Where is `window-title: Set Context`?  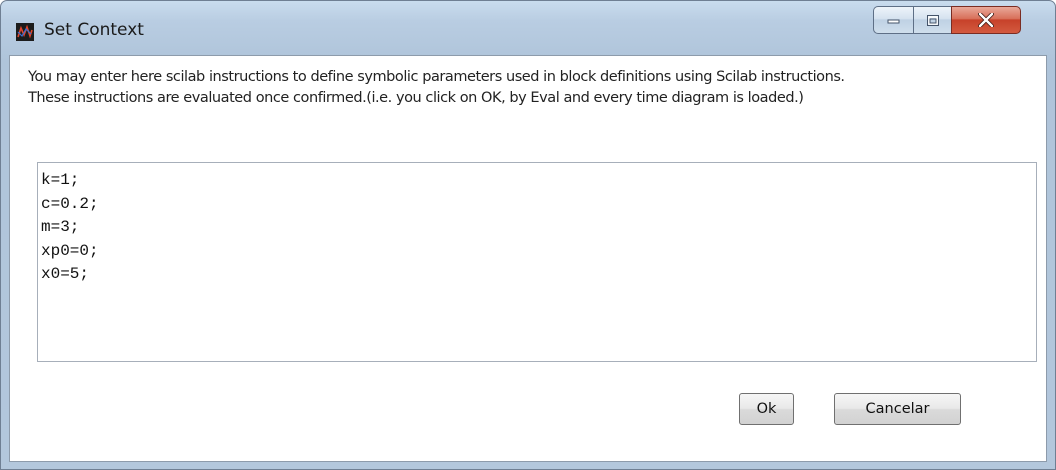 window-title: Set Context is located at coordinates (94, 30).